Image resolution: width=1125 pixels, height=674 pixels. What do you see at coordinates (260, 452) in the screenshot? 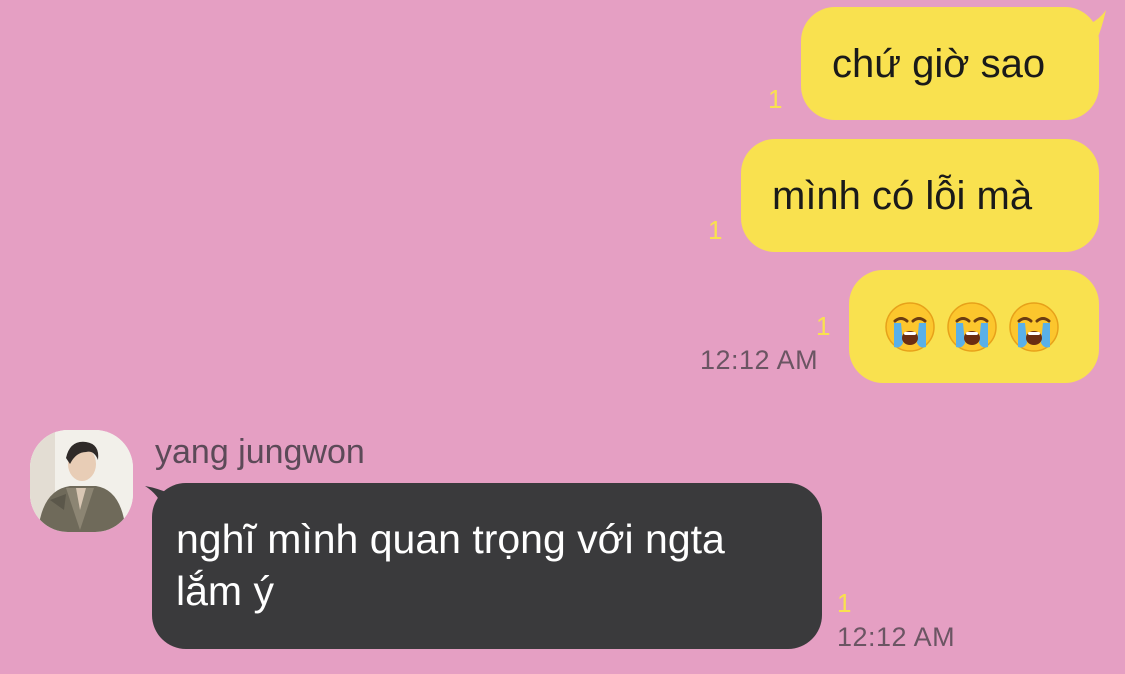
I see `sender-name: yang jungwon` at bounding box center [260, 452].